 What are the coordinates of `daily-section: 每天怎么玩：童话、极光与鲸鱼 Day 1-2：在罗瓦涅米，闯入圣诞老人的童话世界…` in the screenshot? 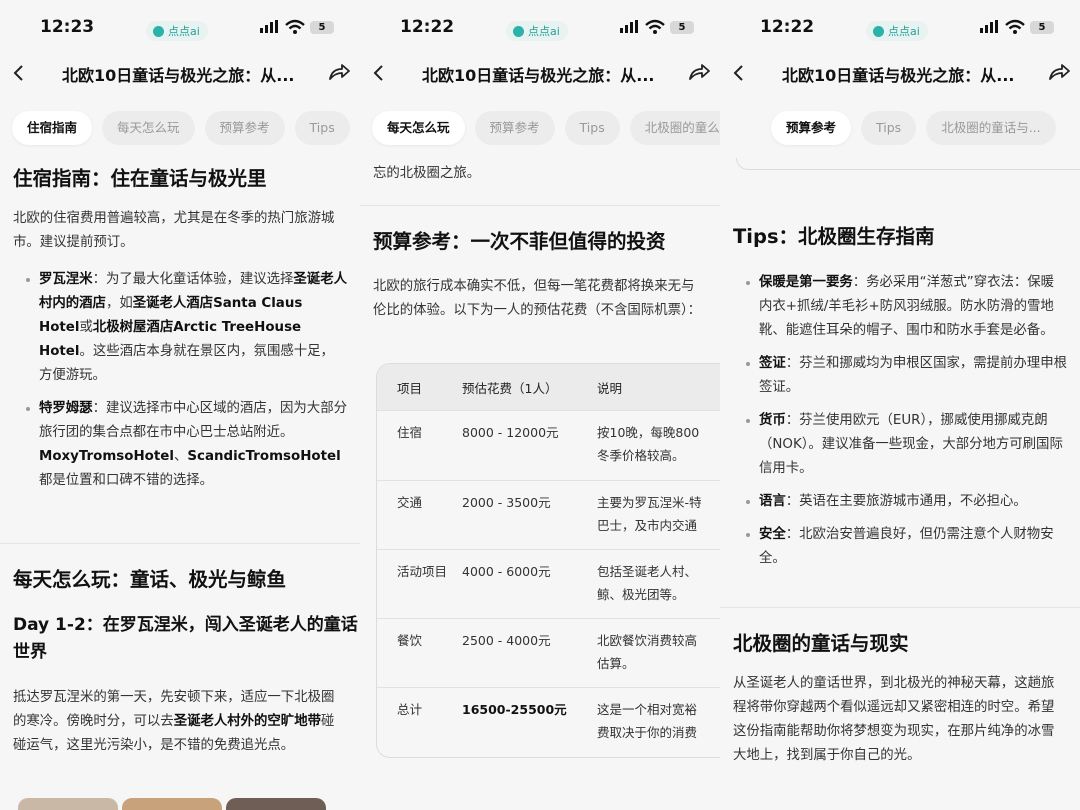 It's located at (180, 660).